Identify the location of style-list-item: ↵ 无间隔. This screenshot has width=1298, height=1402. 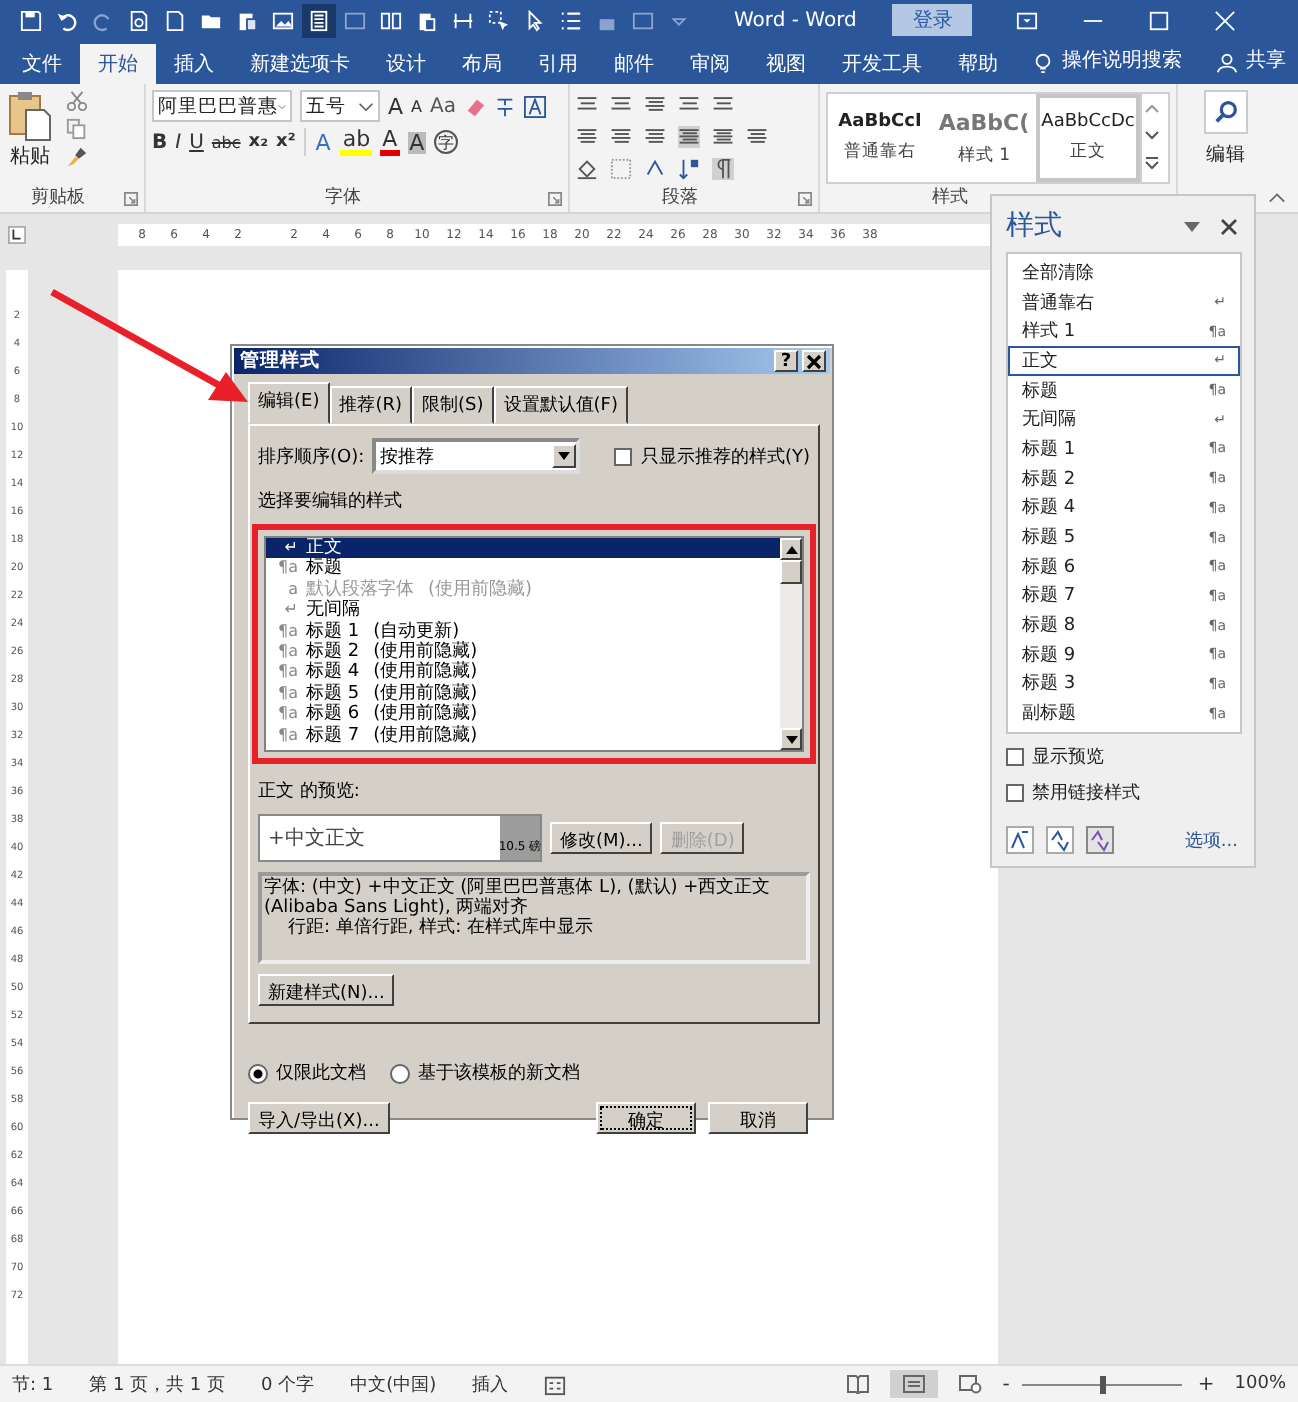
(523, 611).